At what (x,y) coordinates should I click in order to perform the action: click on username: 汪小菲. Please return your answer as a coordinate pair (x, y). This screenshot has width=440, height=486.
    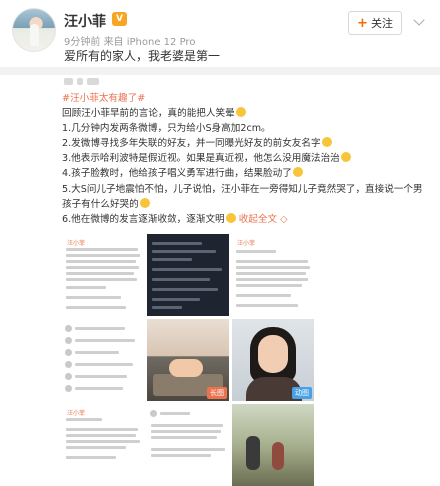
    Looking at the image, I should click on (85, 21).